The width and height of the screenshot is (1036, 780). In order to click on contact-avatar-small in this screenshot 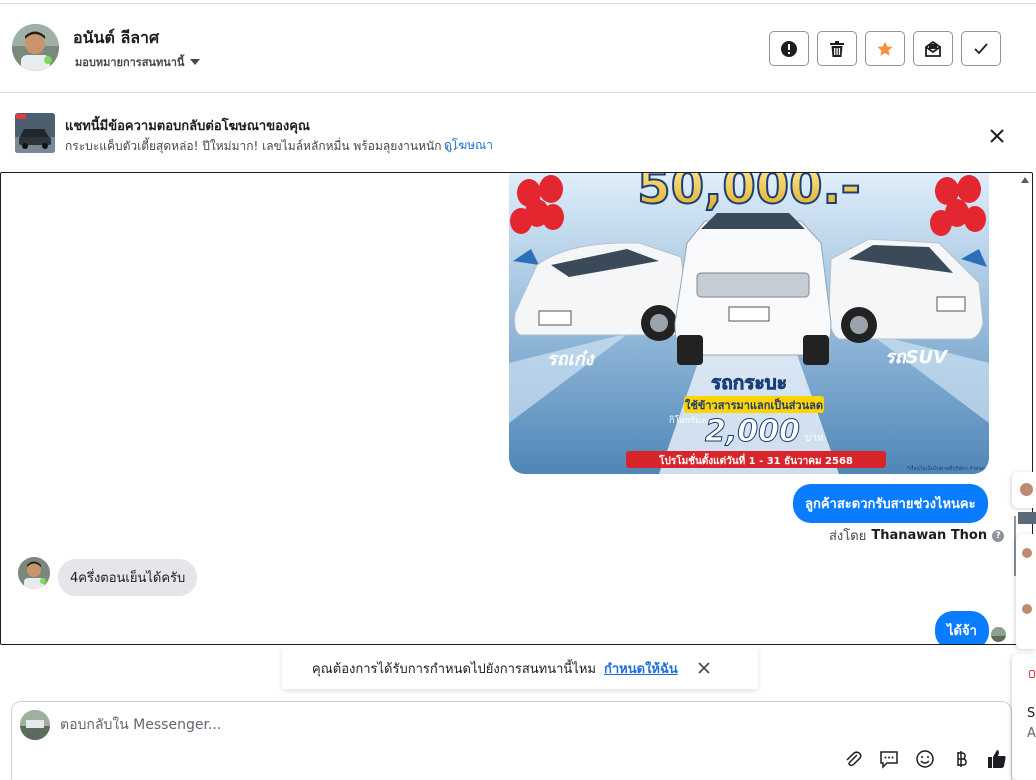, I will do `click(34, 573)`.